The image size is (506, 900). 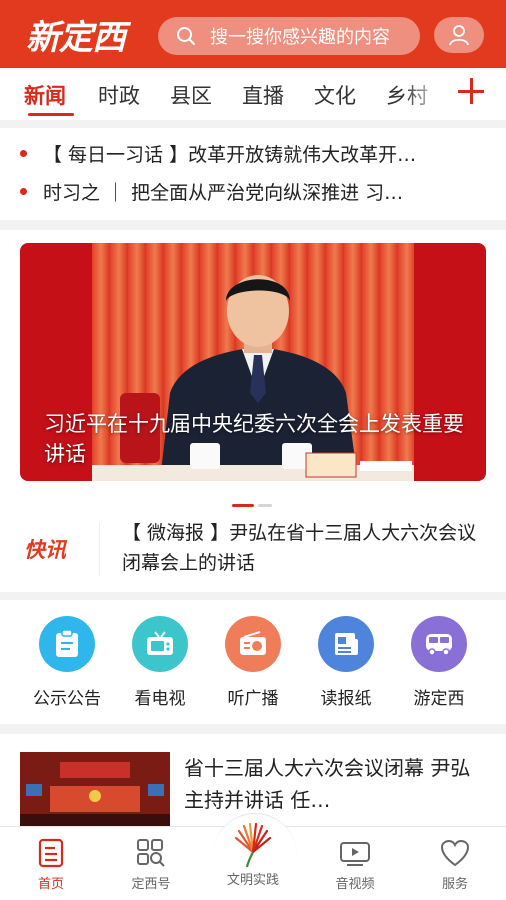 I want to click on user-button, so click(x=459, y=35).